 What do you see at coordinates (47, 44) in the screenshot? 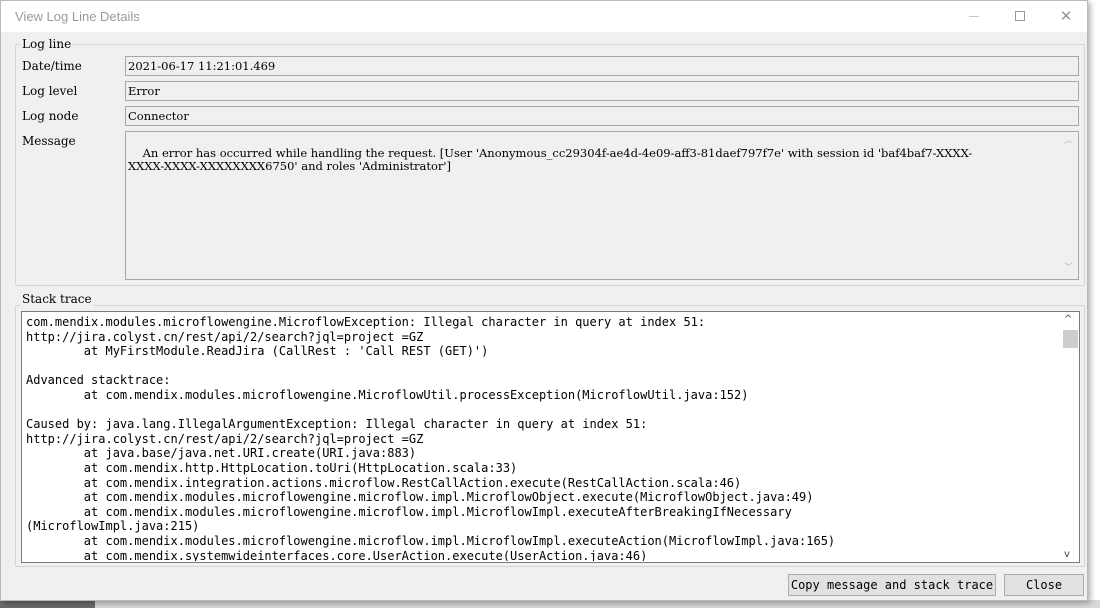
I see `log-line-group-label: Log line` at bounding box center [47, 44].